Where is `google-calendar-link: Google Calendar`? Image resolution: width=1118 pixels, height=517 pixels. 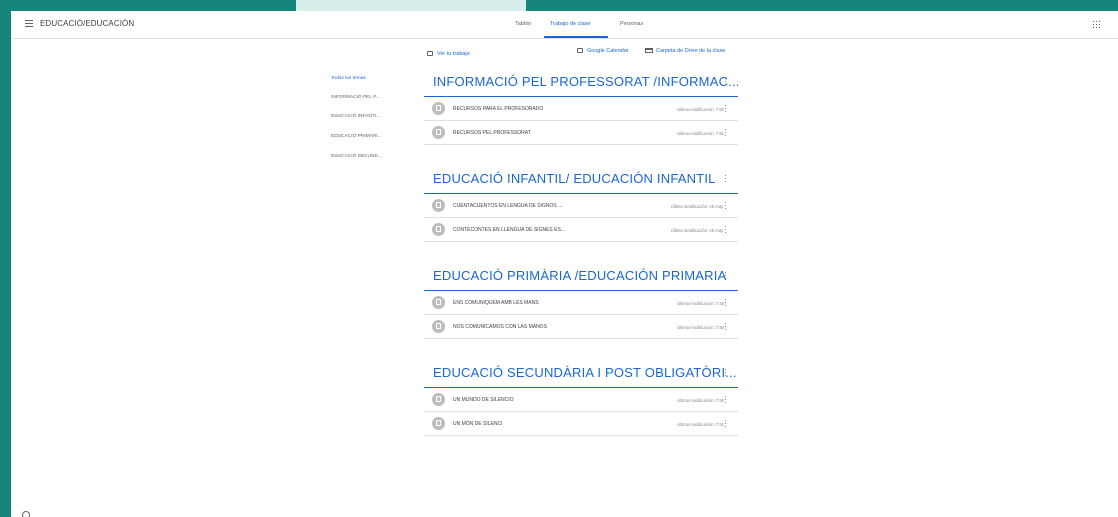
google-calendar-link: Google Calendar is located at coordinates (608, 51).